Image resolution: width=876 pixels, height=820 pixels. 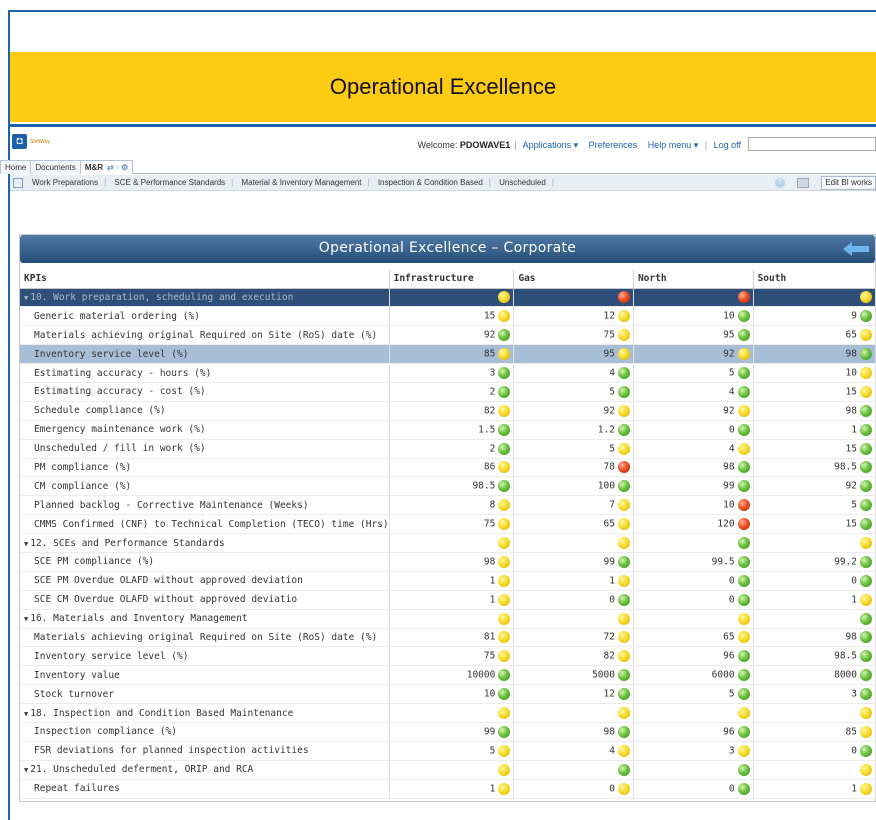 What do you see at coordinates (448, 619) in the screenshot?
I see `kpi-group-row: ▼ 16. Materials and Inventory Management` at bounding box center [448, 619].